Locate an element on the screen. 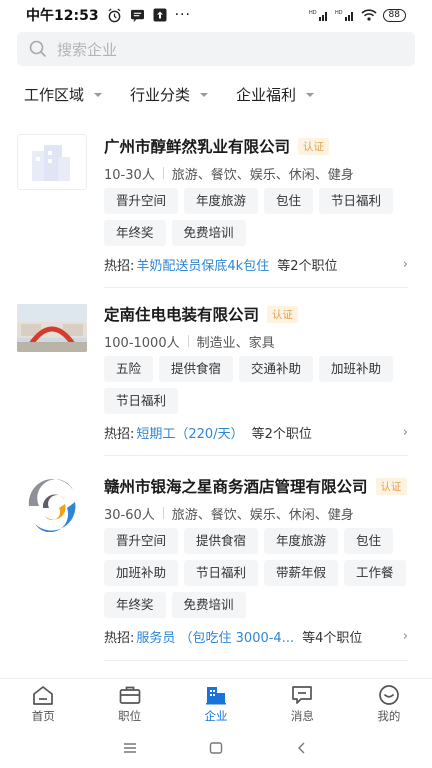  benefit-tag: 五险 is located at coordinates (129, 369).